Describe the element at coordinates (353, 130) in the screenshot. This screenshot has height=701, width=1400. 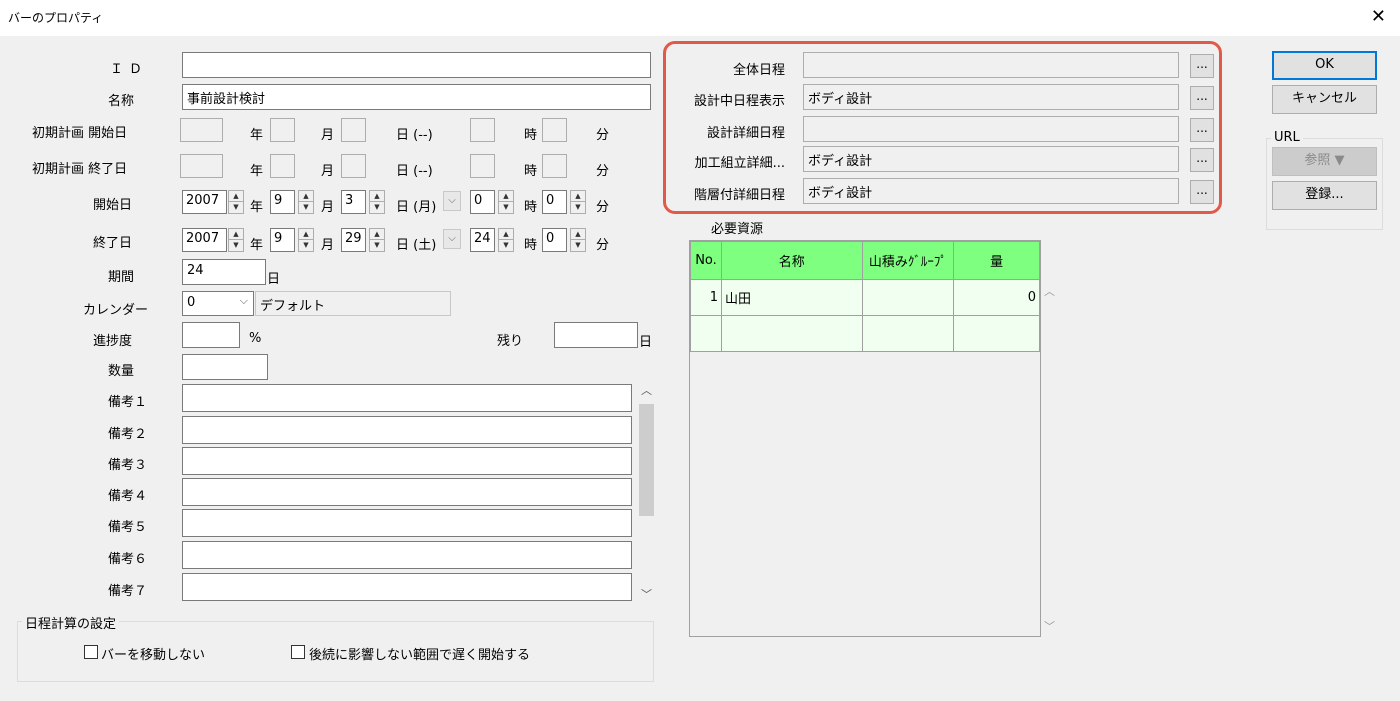
I see `plan-start-day-input` at that location.